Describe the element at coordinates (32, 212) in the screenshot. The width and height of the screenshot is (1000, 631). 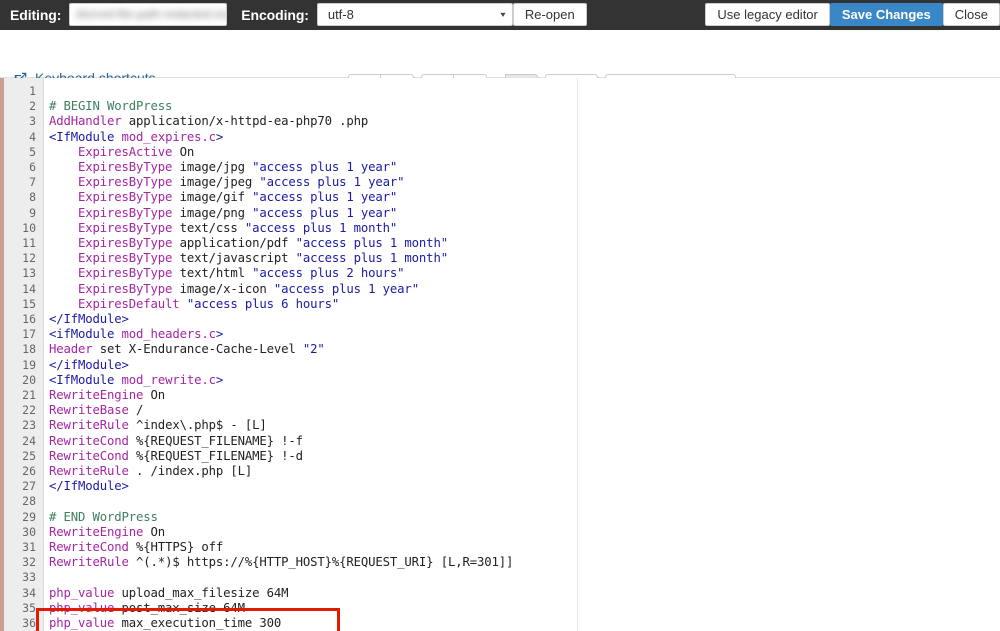
I see `line-number: 9` at that location.